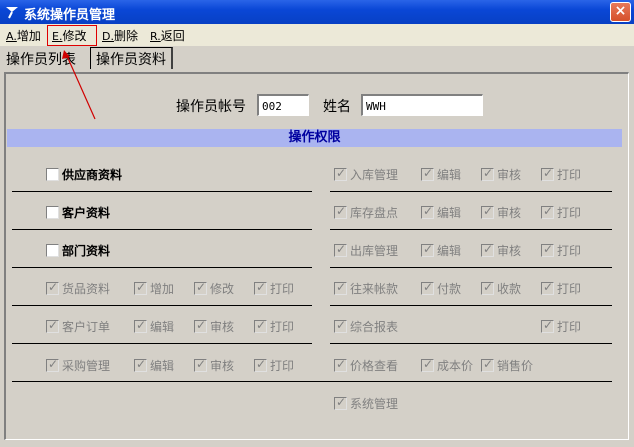 The height and width of the screenshot is (447, 634). Describe the element at coordinates (374, 175) in the screenshot. I see `checkbox-label: 入库管理` at that location.